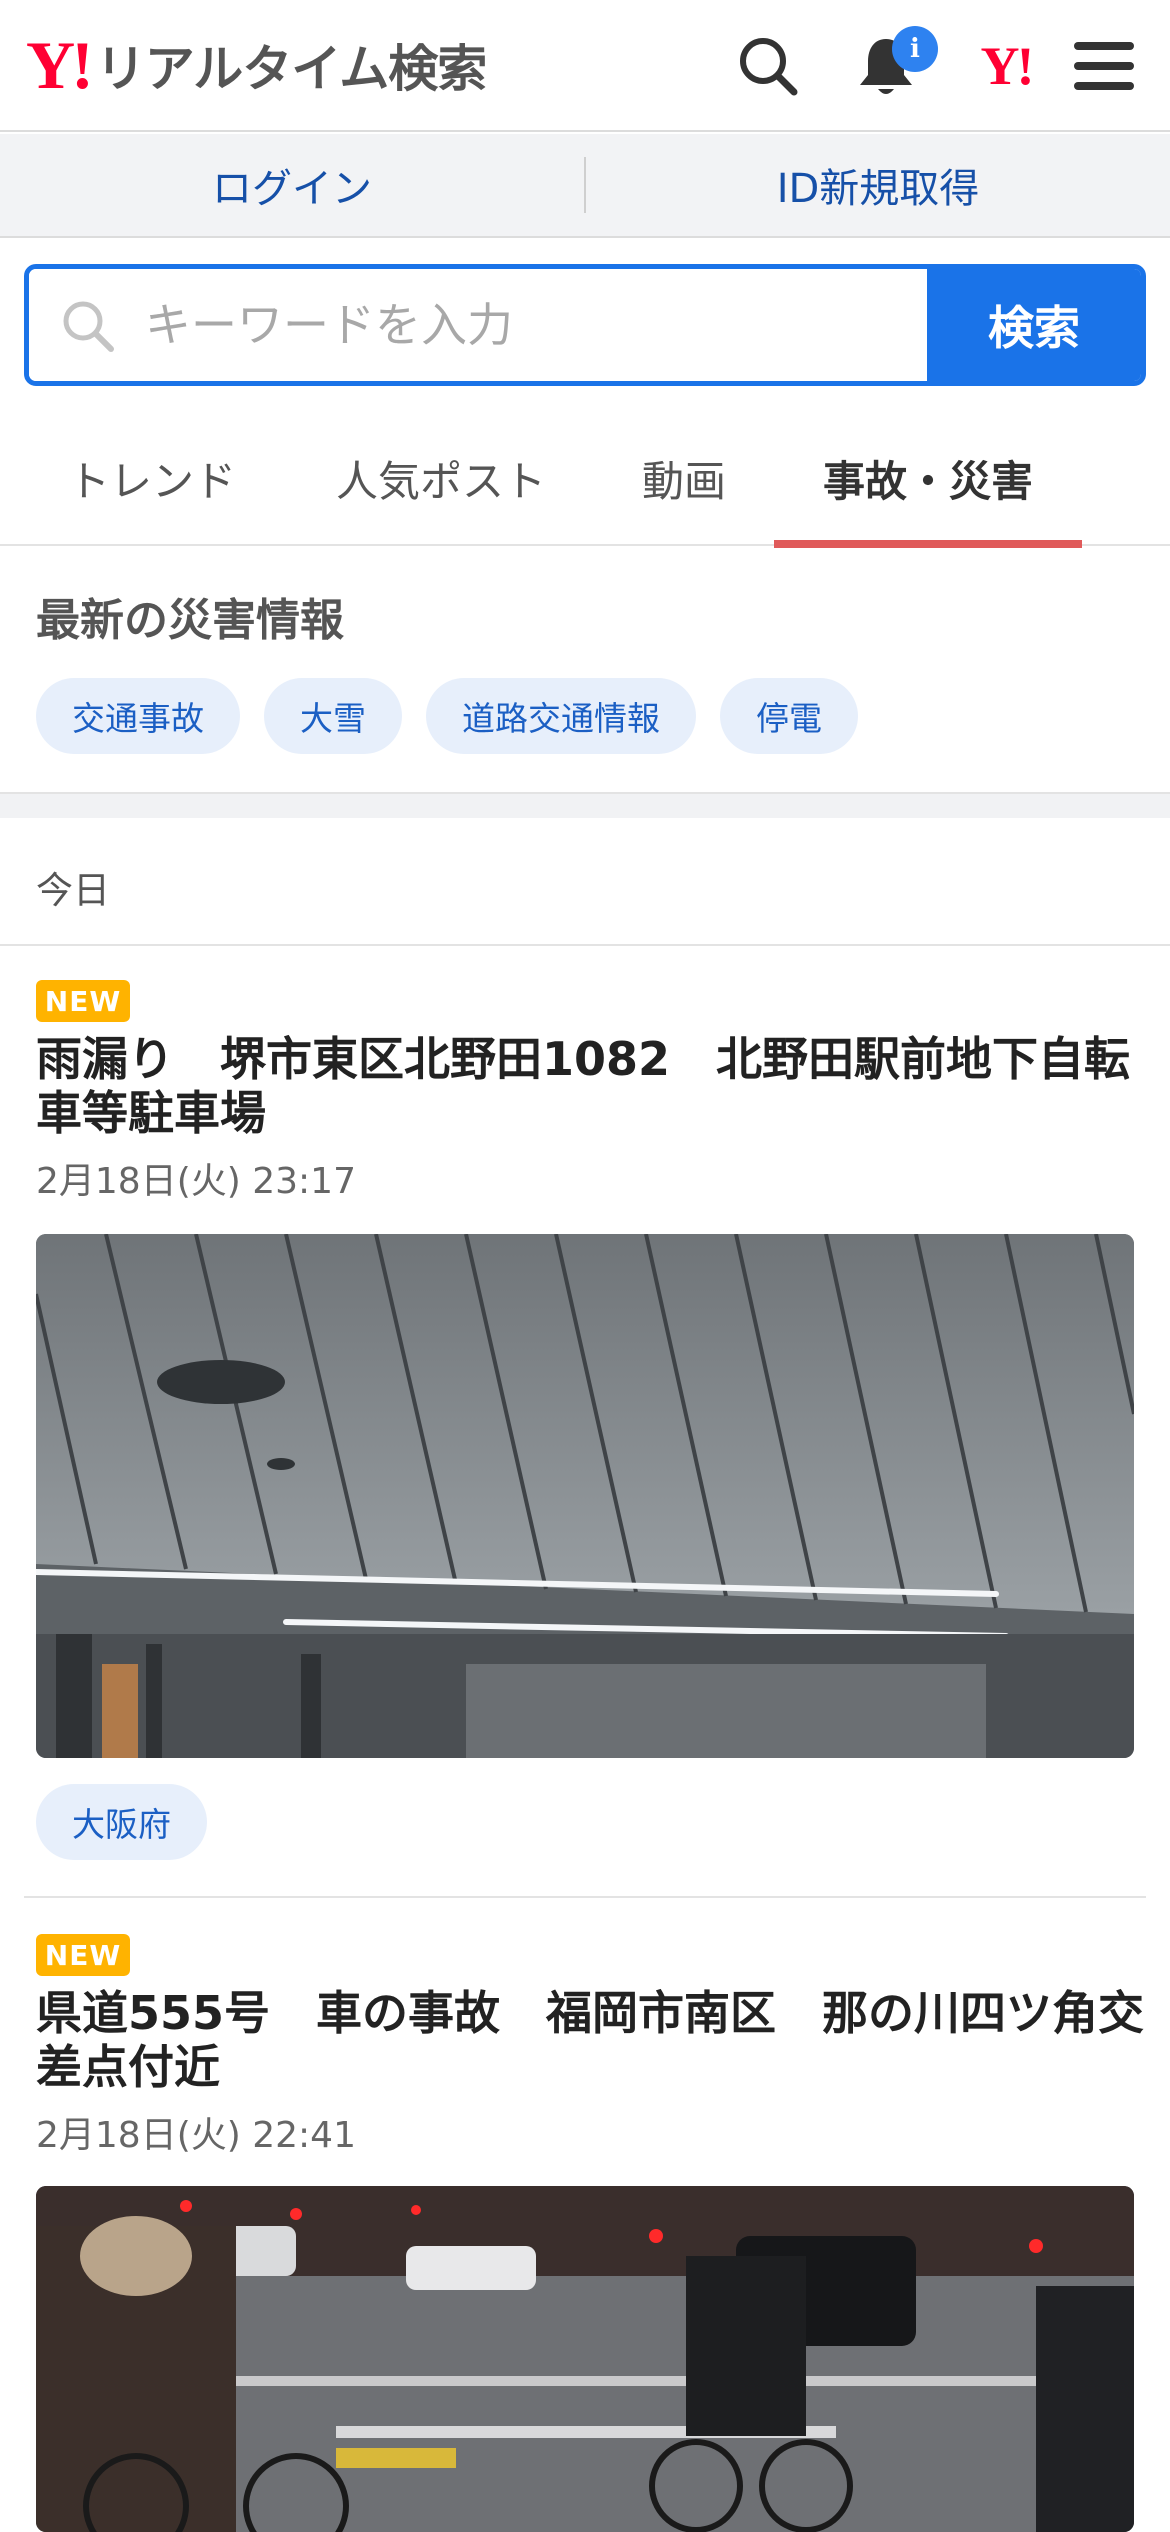  Describe the element at coordinates (915, 49) in the screenshot. I see `notification-badge: i` at that location.